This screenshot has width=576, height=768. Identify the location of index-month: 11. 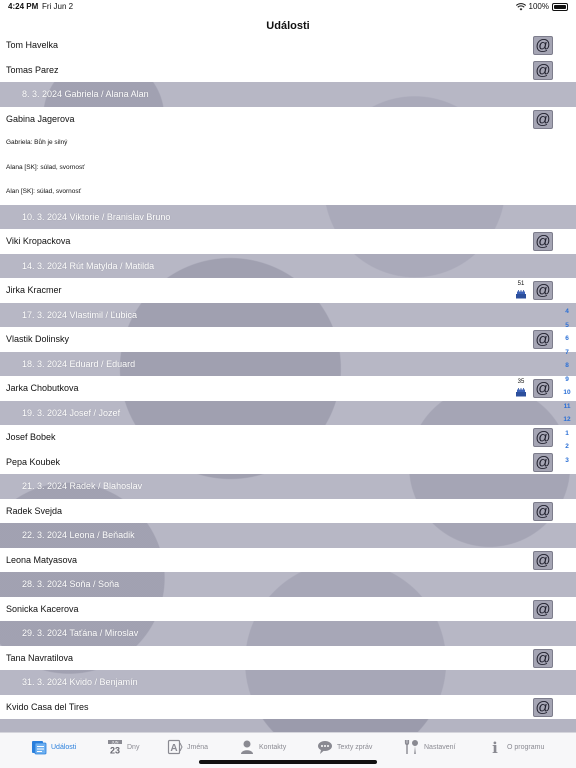
(567, 407).